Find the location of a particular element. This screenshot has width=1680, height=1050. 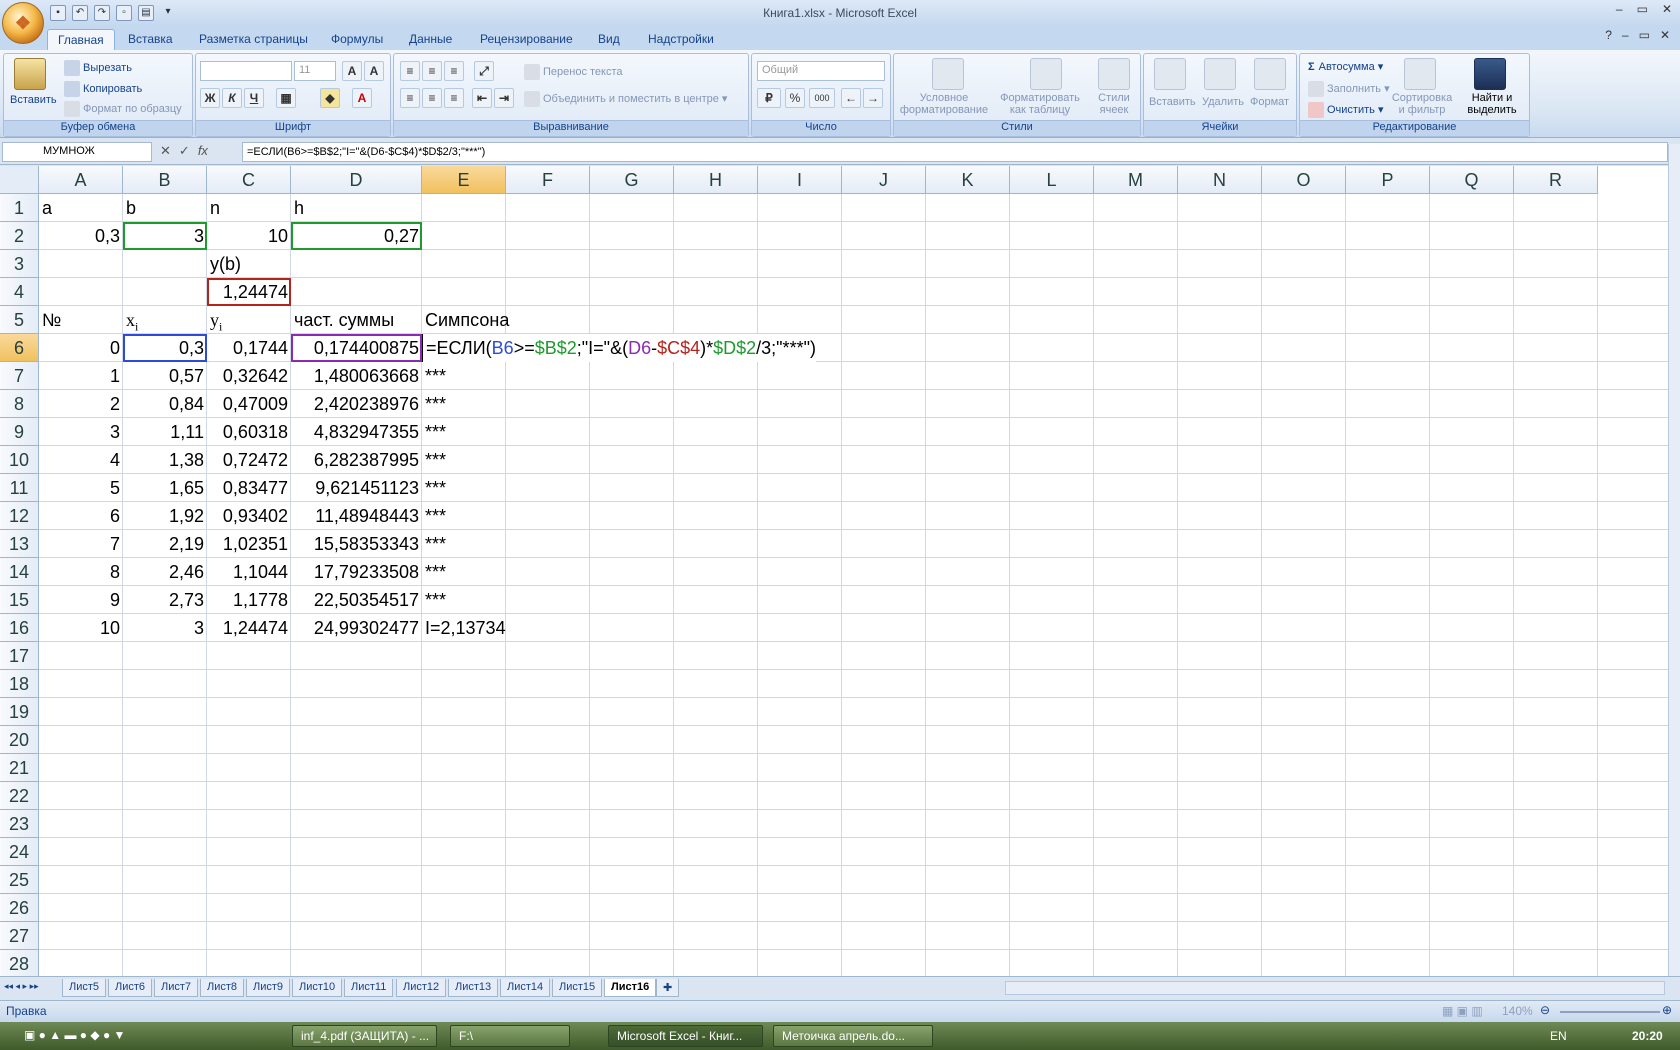

vertical-scrollbar is located at coordinates (1674, 560).